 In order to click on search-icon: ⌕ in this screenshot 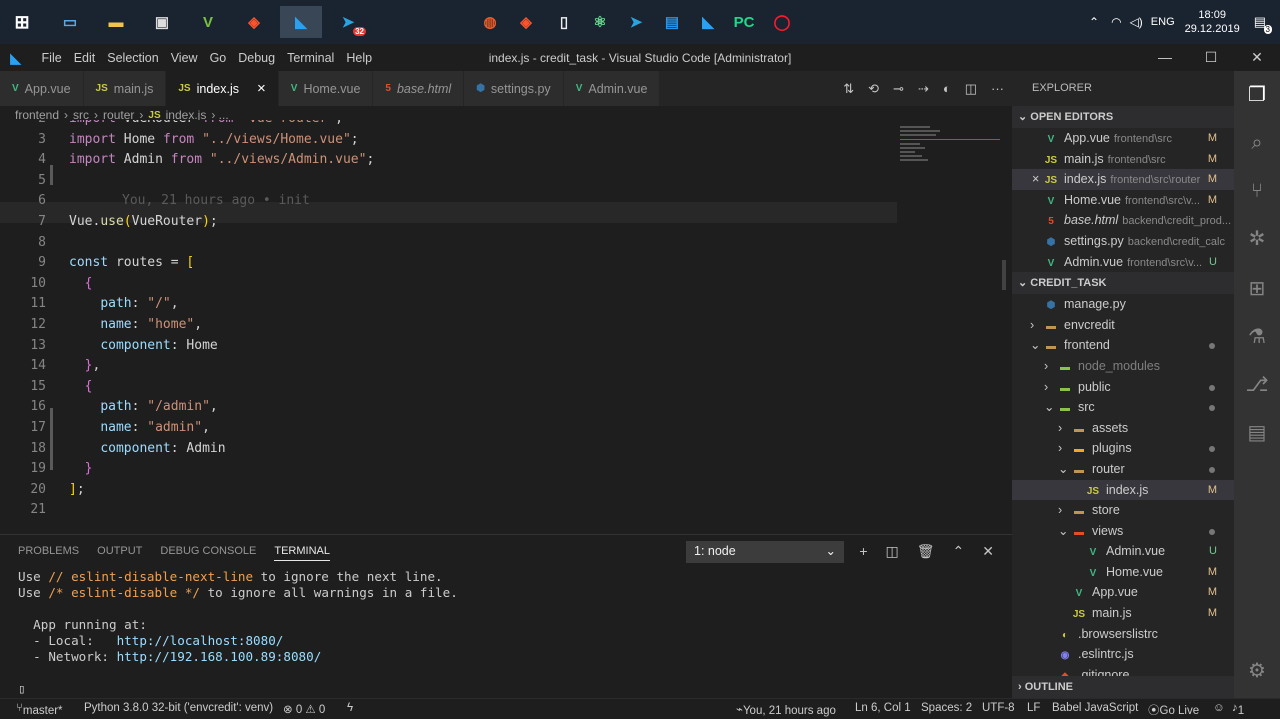, I will do `click(1257, 143)`.